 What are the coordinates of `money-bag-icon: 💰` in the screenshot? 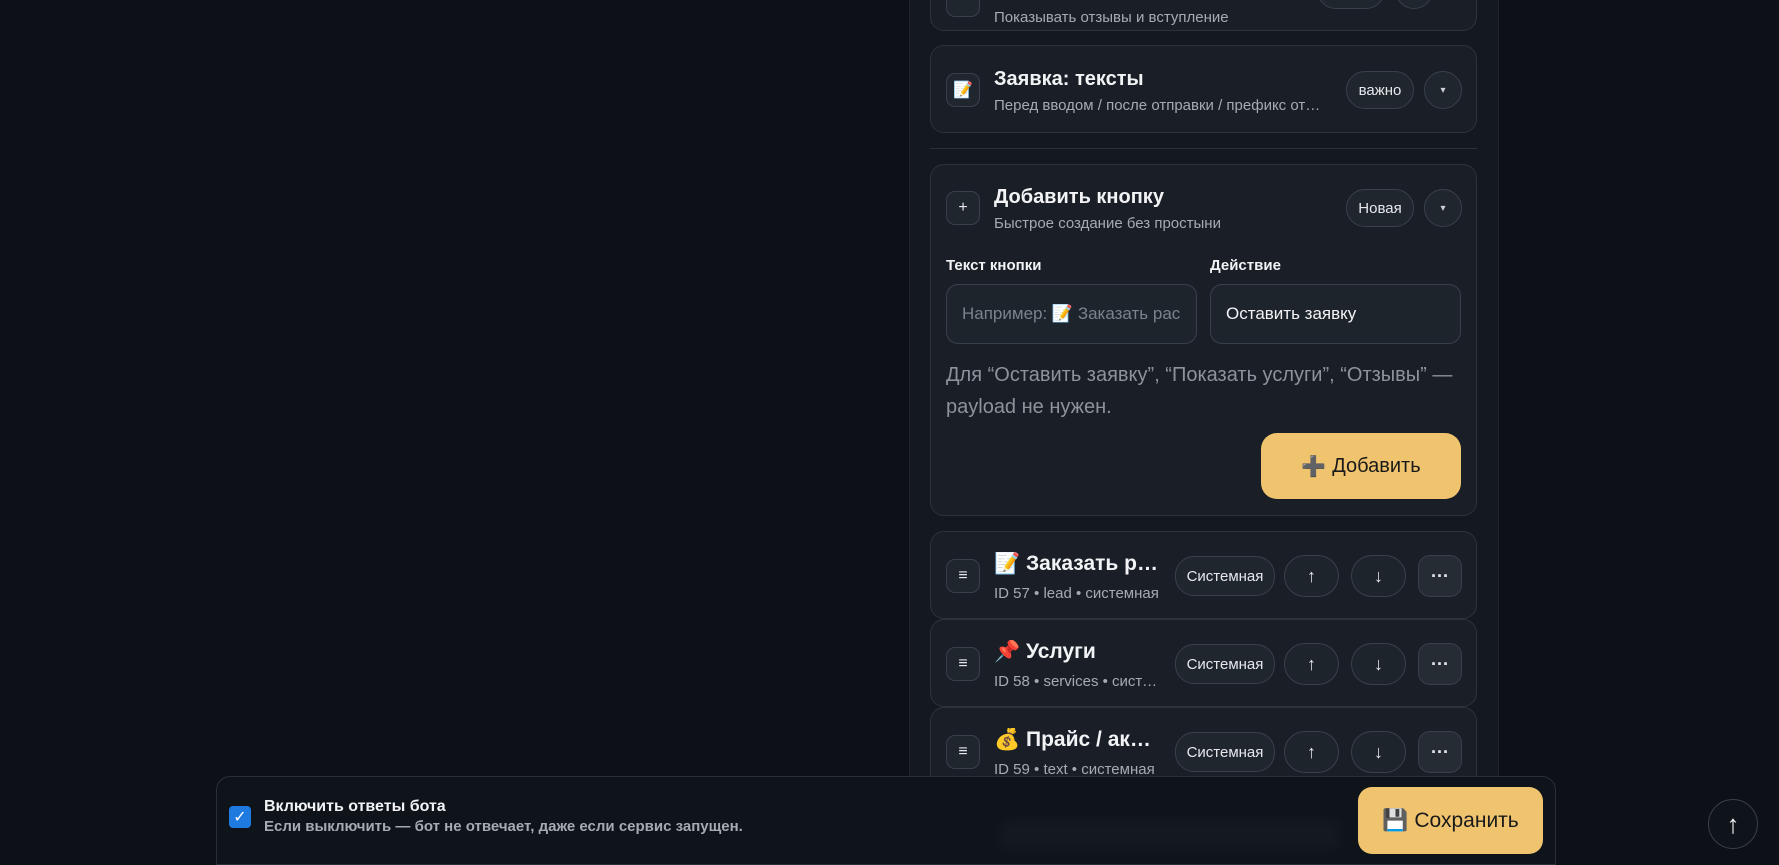 It's located at (1007, 739).